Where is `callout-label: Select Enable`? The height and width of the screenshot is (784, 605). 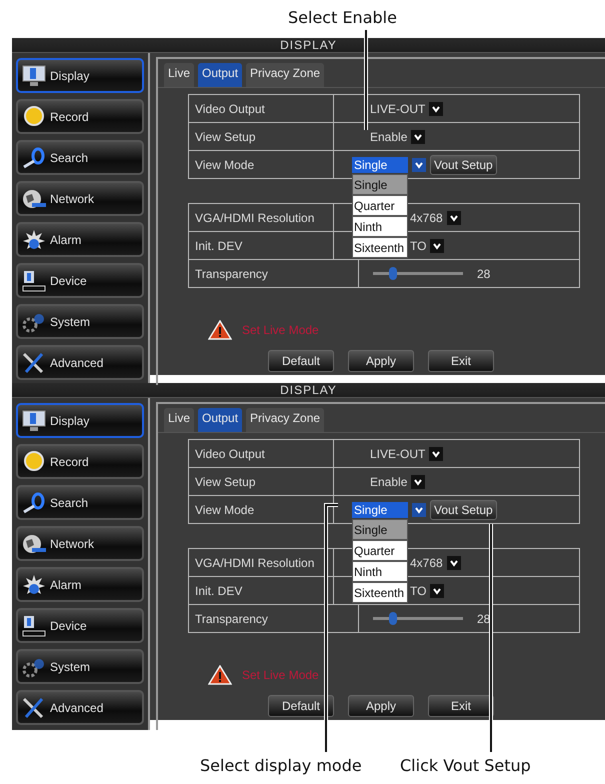
callout-label: Select Enable is located at coordinates (342, 17).